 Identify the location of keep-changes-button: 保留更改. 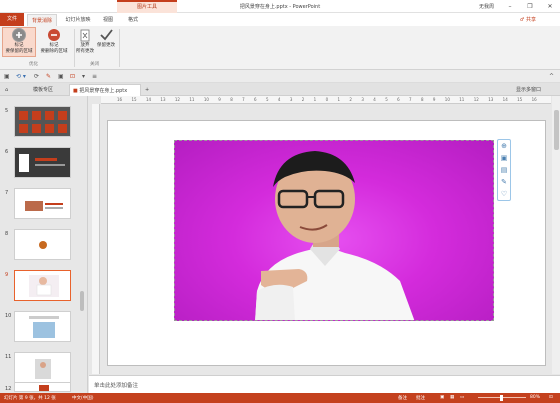
(106, 38).